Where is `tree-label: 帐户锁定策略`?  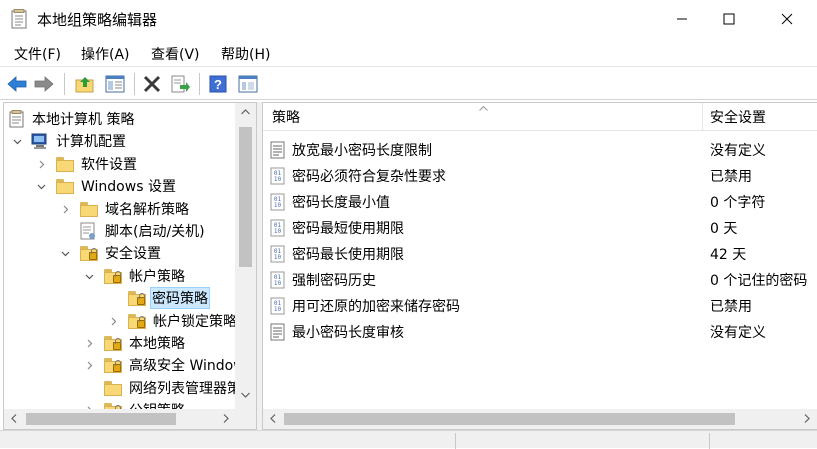
tree-label: 帐户锁定策略 is located at coordinates (195, 322).